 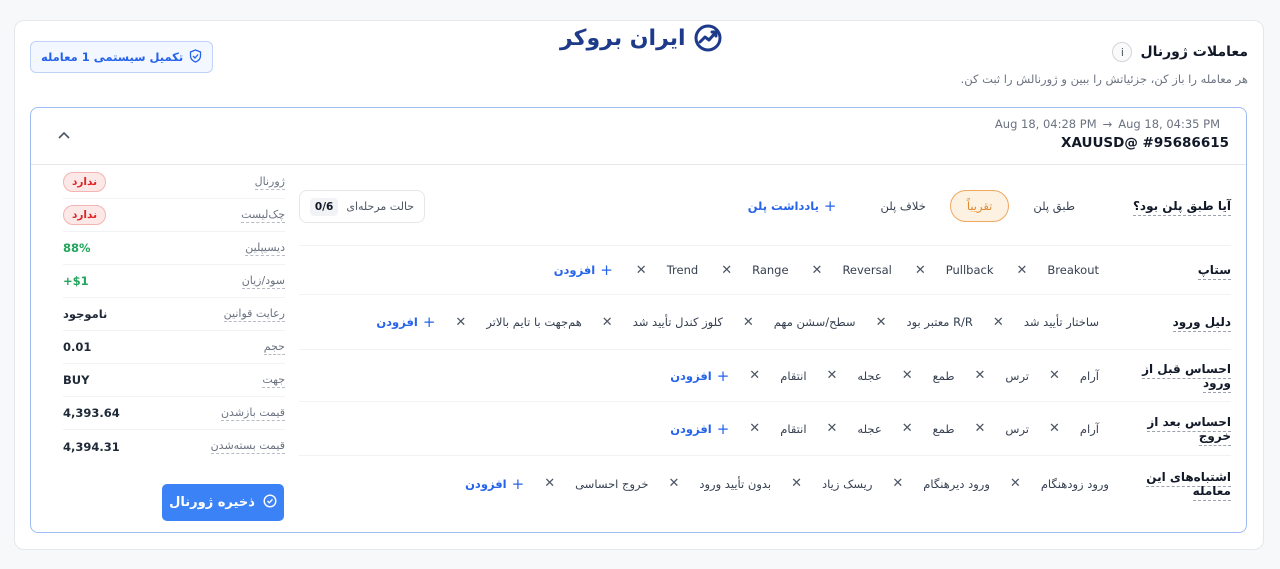 What do you see at coordinates (174, 380) in the screenshot?
I see `summary-row-direction: جهت BUY` at bounding box center [174, 380].